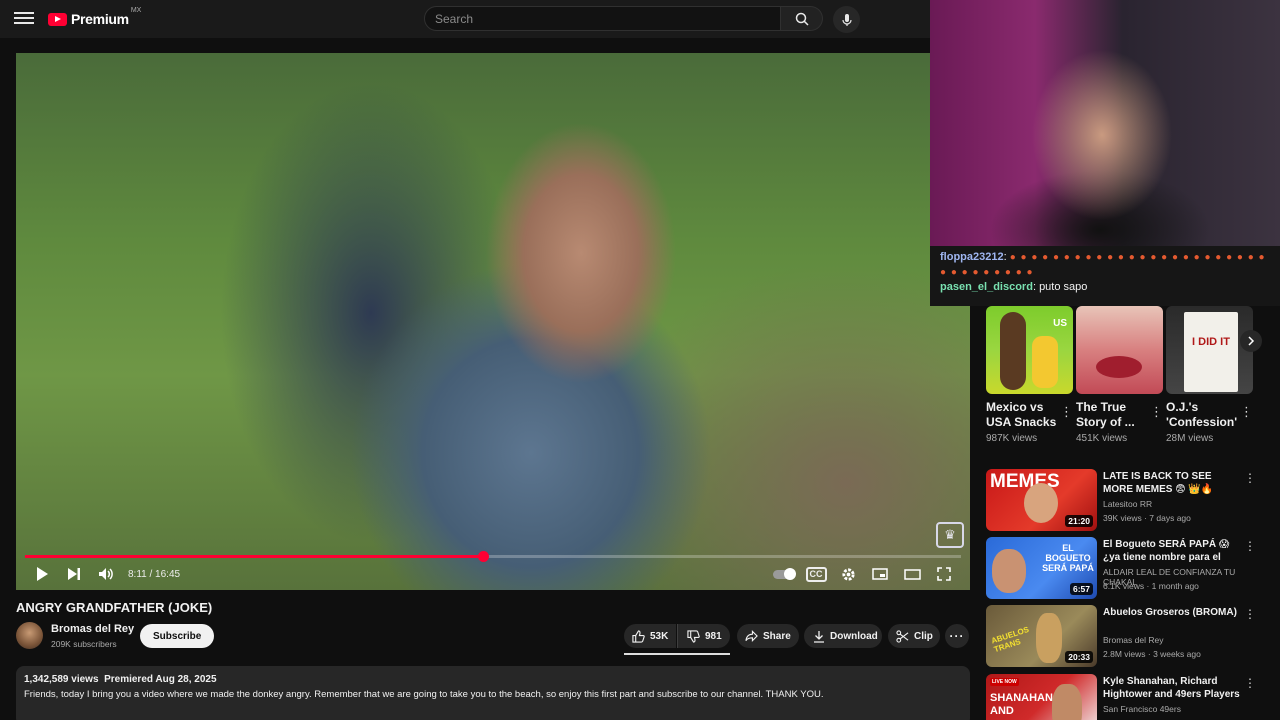 The width and height of the screenshot is (1280, 720). I want to click on fullscreen-button, so click(944, 574).